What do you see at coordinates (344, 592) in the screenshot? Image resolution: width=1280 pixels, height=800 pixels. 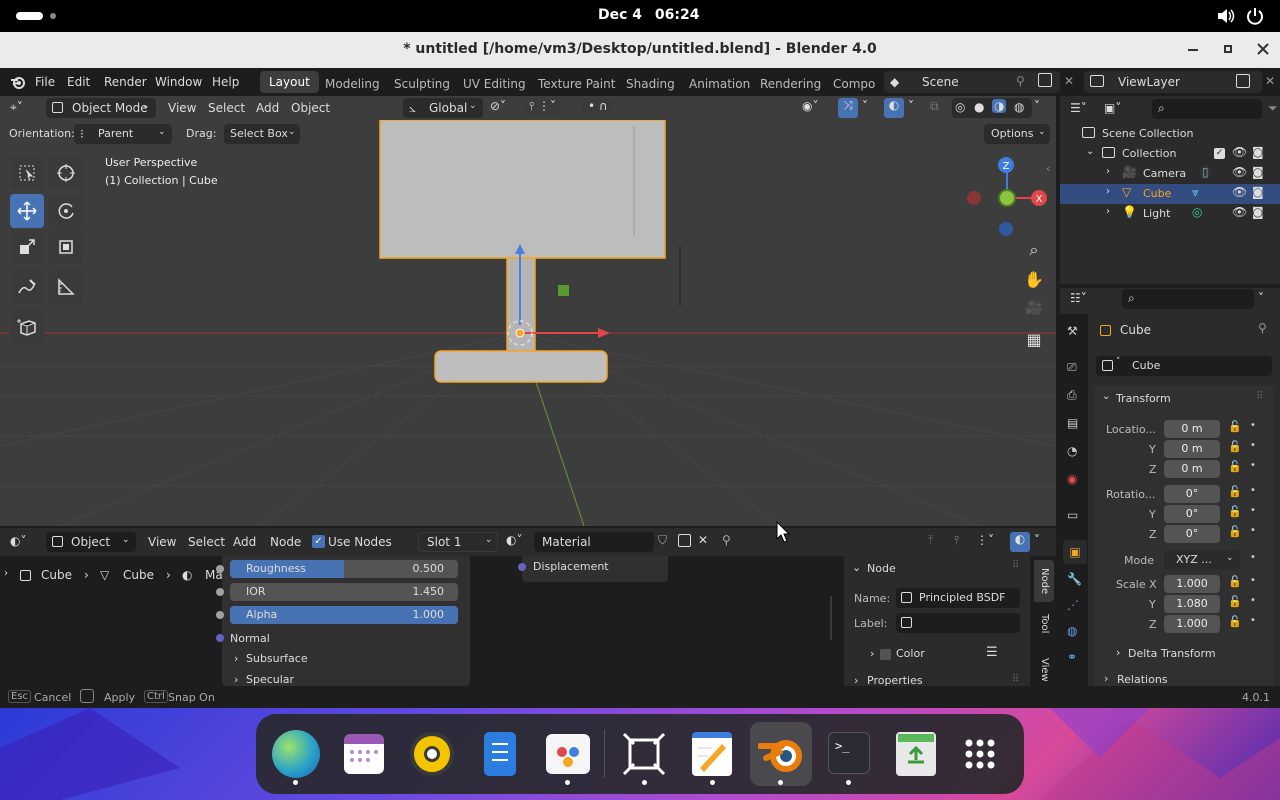 I see `ior-field: IOR 1.450` at bounding box center [344, 592].